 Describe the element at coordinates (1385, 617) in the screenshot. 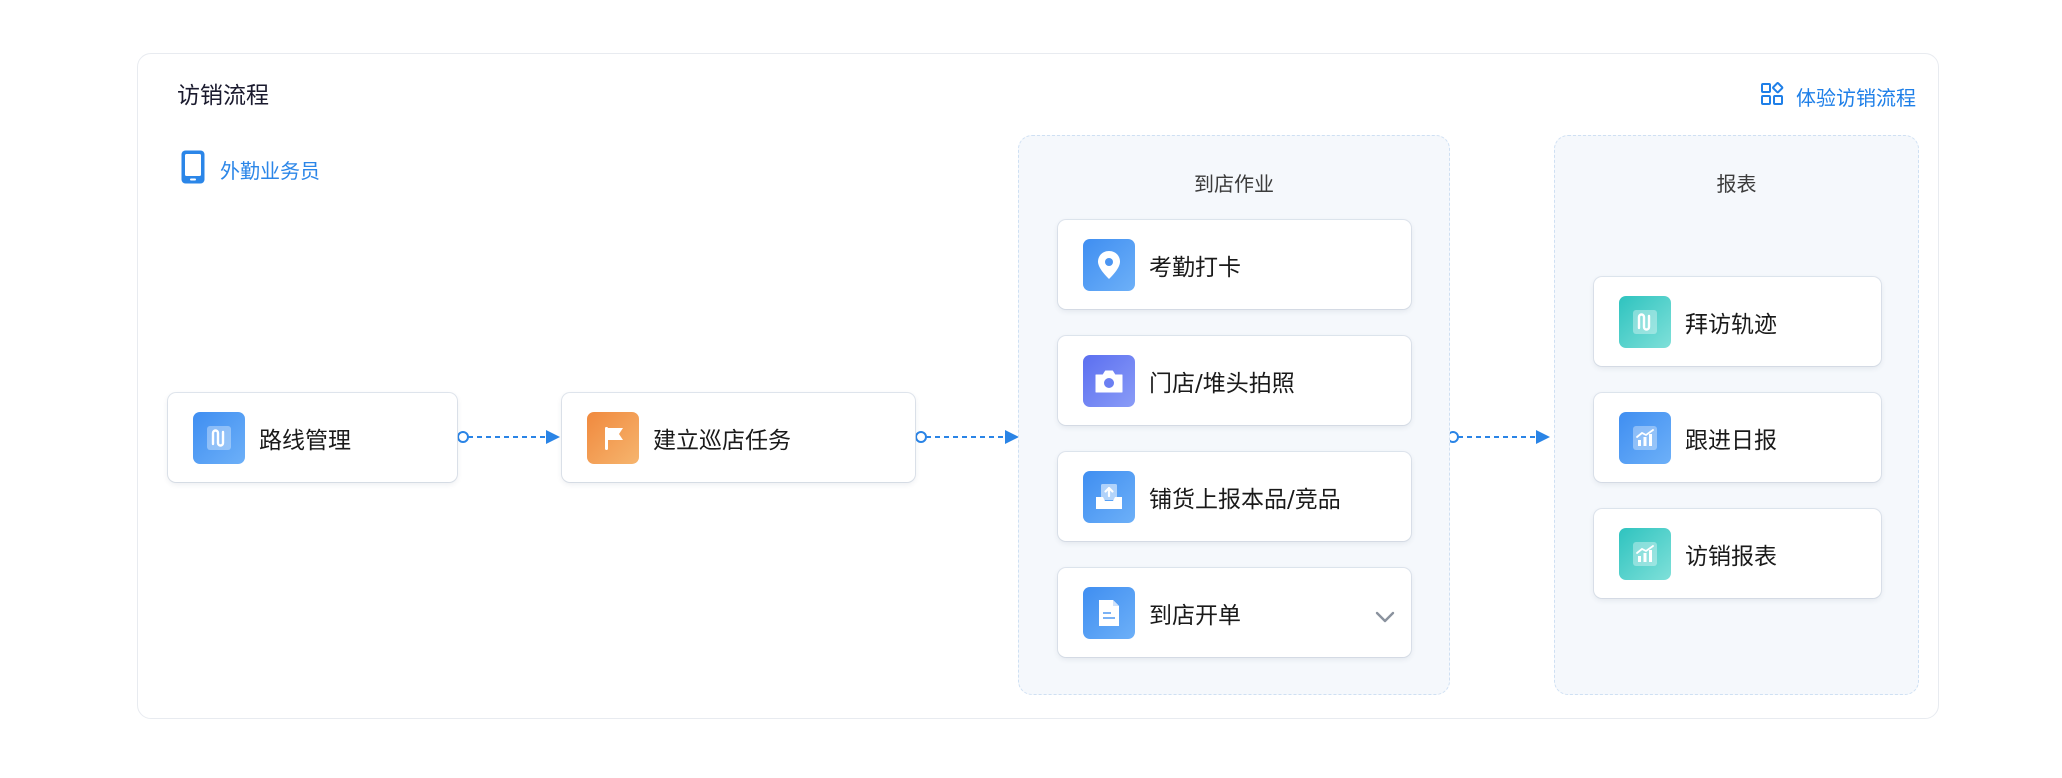

I see `chevron-down-icon` at that location.